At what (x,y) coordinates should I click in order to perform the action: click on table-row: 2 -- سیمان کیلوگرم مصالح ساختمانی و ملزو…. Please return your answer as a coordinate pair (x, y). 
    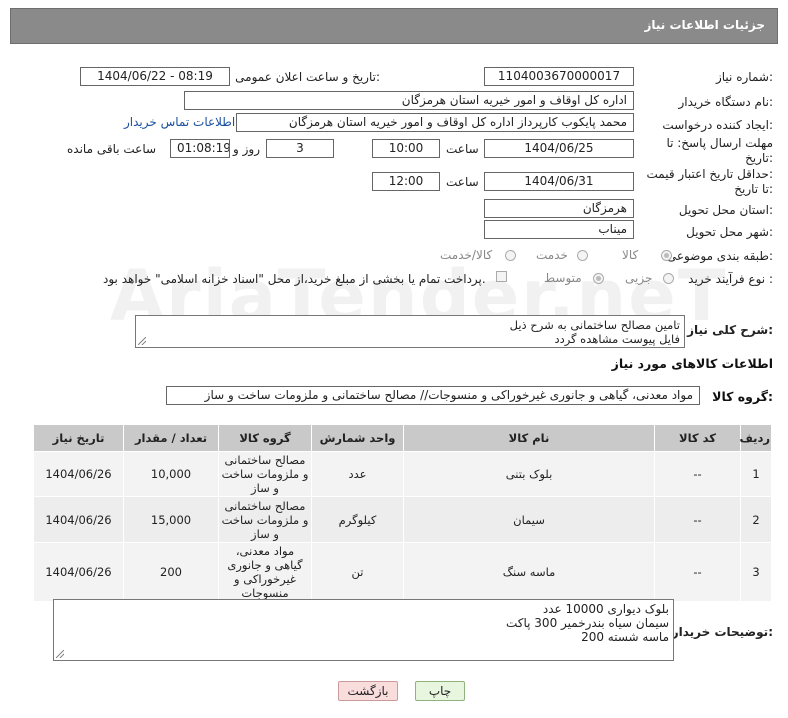
    Looking at the image, I should click on (402, 519).